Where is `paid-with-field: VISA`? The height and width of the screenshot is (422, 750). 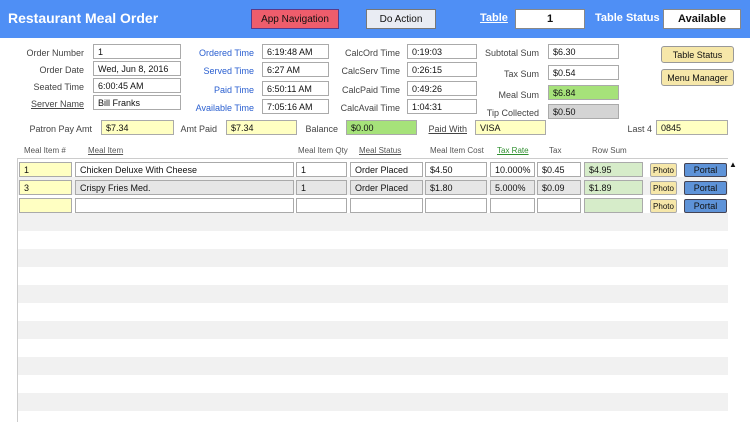 paid-with-field: VISA is located at coordinates (510, 127).